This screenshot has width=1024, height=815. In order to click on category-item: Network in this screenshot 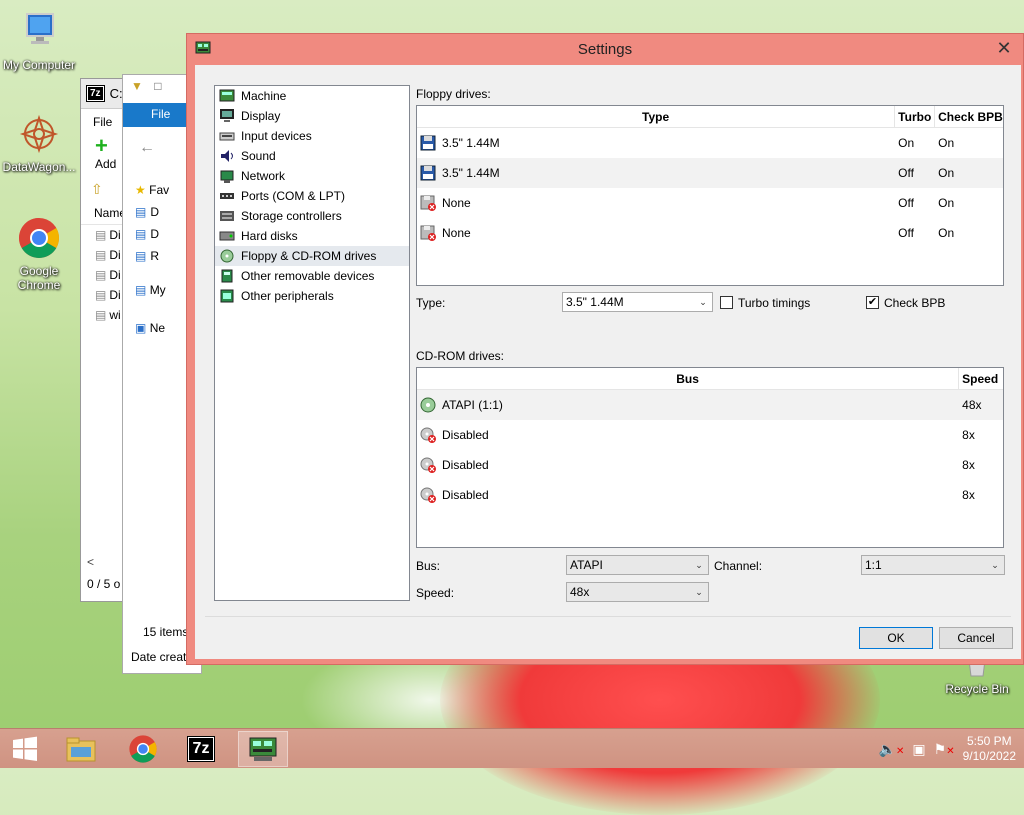, I will do `click(312, 176)`.